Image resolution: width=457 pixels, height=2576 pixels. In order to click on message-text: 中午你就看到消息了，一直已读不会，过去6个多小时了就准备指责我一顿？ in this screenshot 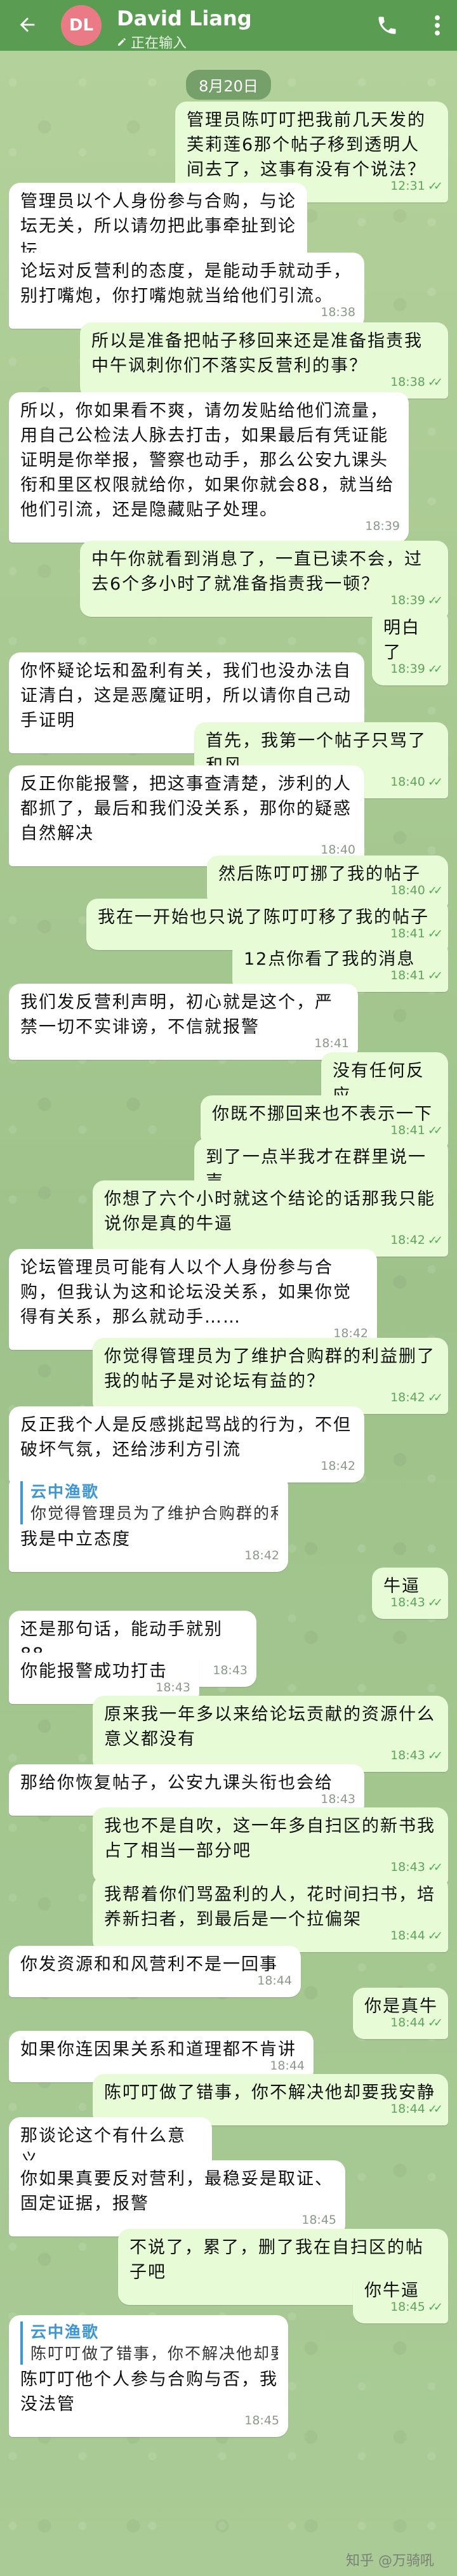, I will do `click(257, 572)`.